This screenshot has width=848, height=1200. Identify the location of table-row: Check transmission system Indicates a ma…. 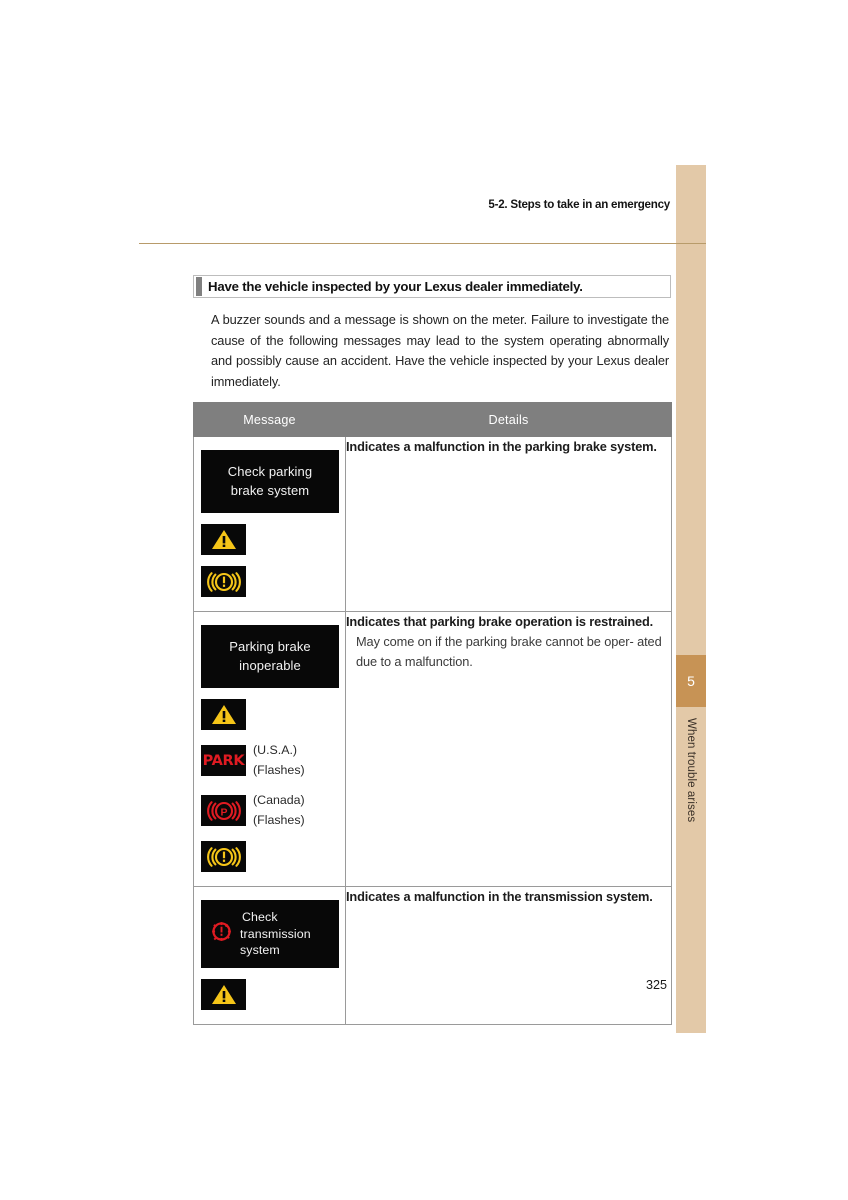
(432, 955).